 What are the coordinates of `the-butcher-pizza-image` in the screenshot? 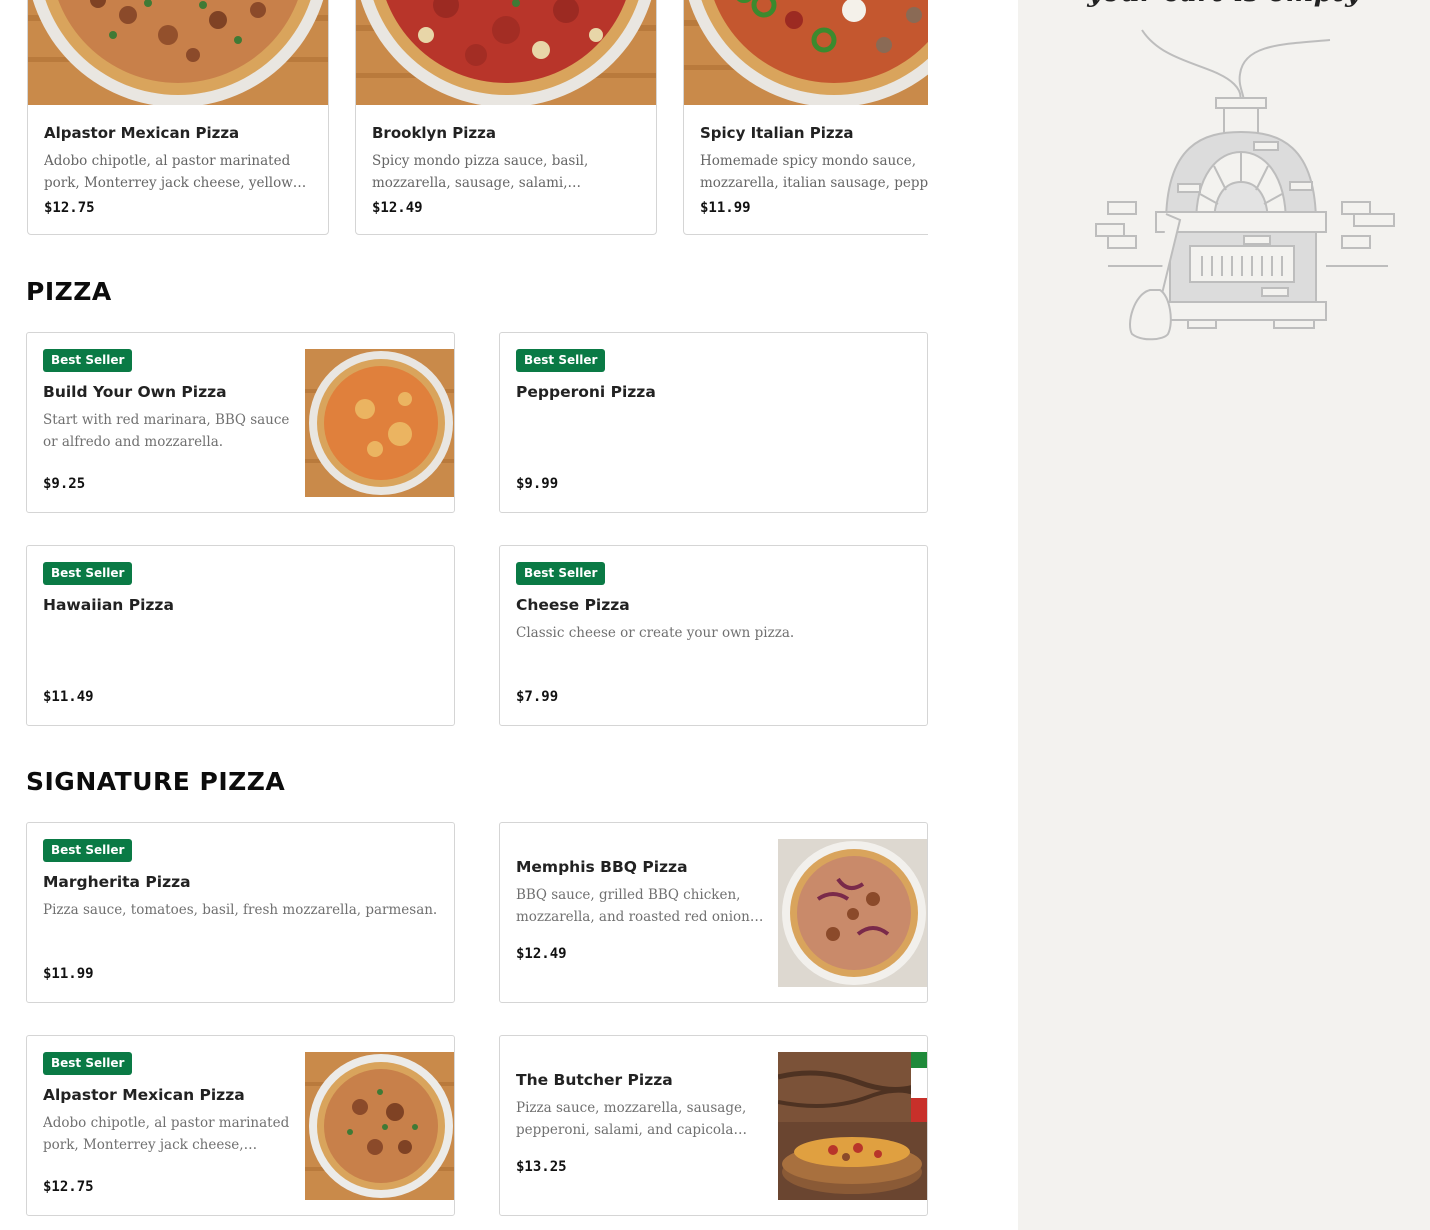 It's located at (852, 1126).